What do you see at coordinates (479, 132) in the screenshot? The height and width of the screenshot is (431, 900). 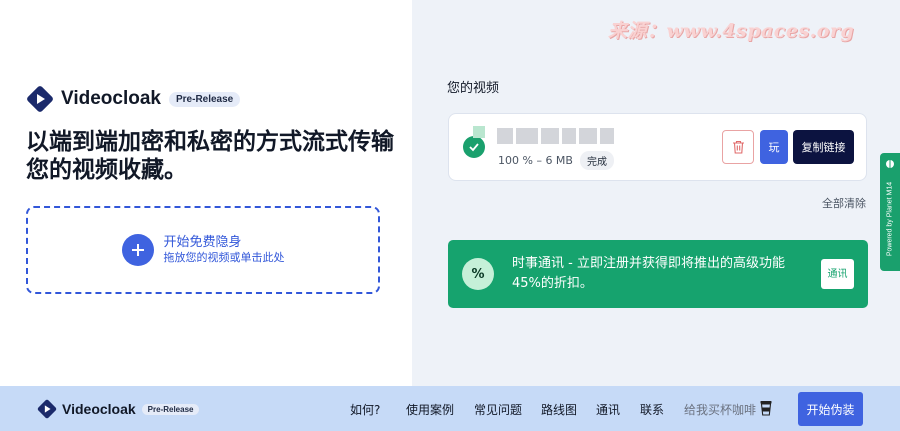 I see `video-thumbnail` at bounding box center [479, 132].